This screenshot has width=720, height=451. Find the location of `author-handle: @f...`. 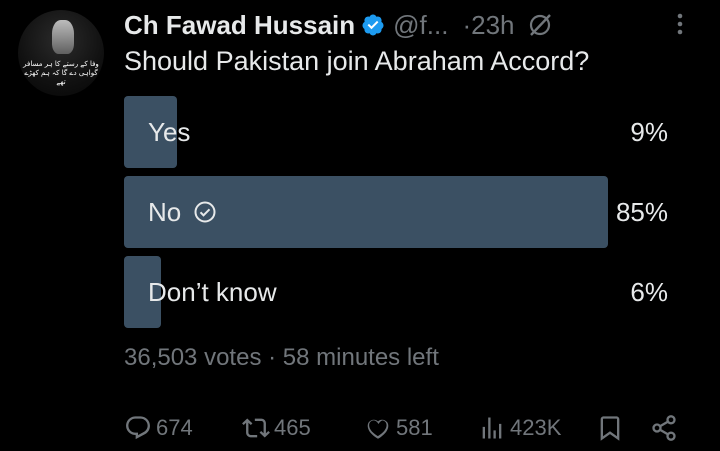

author-handle: @f... is located at coordinates (420, 25).